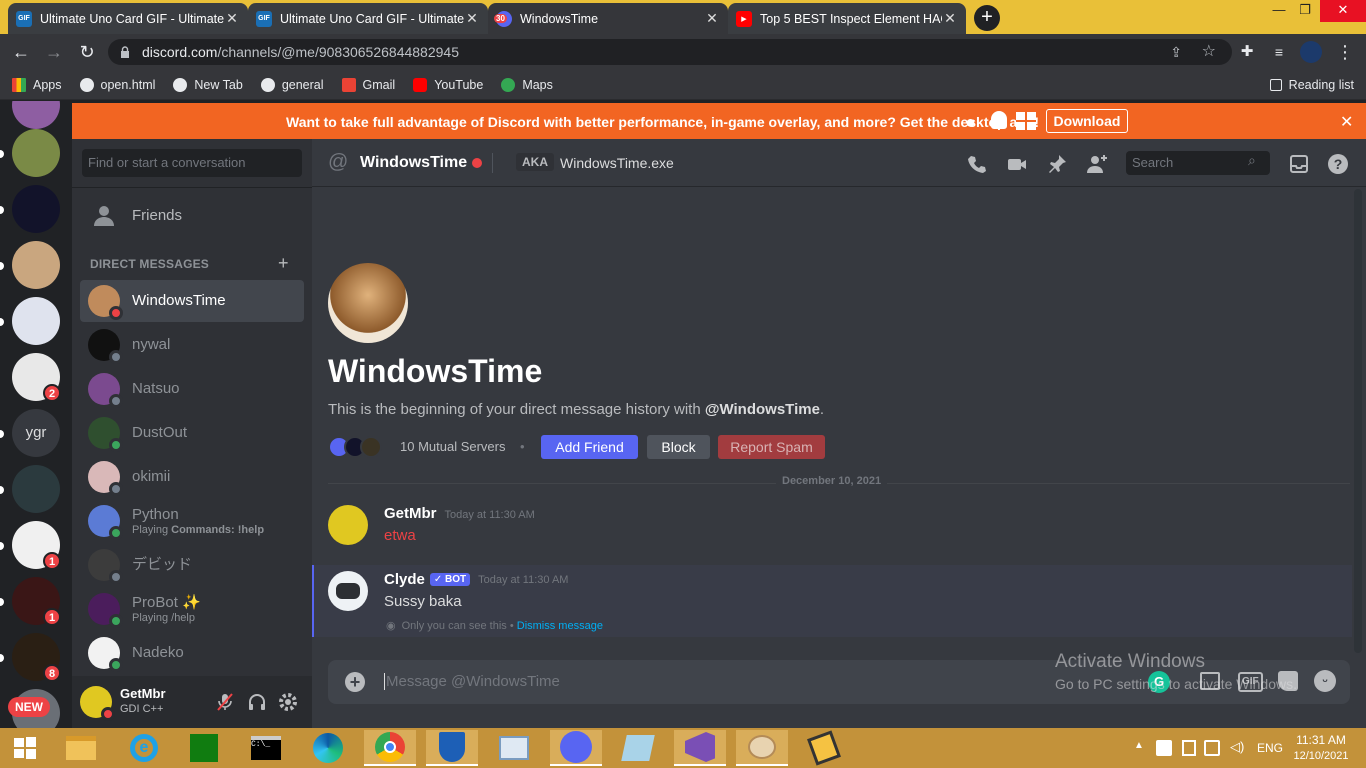 Image resolution: width=1366 pixels, height=768 pixels. Describe the element at coordinates (36, 433) in the screenshot. I see `server-icon: ygr` at that location.